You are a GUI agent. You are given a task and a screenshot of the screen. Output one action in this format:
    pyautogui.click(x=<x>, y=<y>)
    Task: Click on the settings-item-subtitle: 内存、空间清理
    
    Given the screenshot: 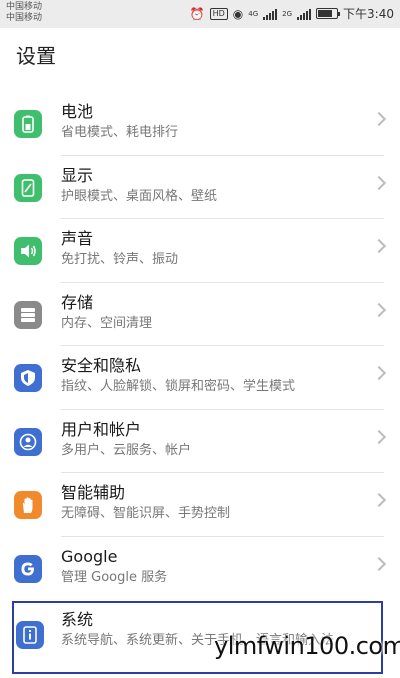 What is the action you would take?
    pyautogui.click(x=107, y=323)
    